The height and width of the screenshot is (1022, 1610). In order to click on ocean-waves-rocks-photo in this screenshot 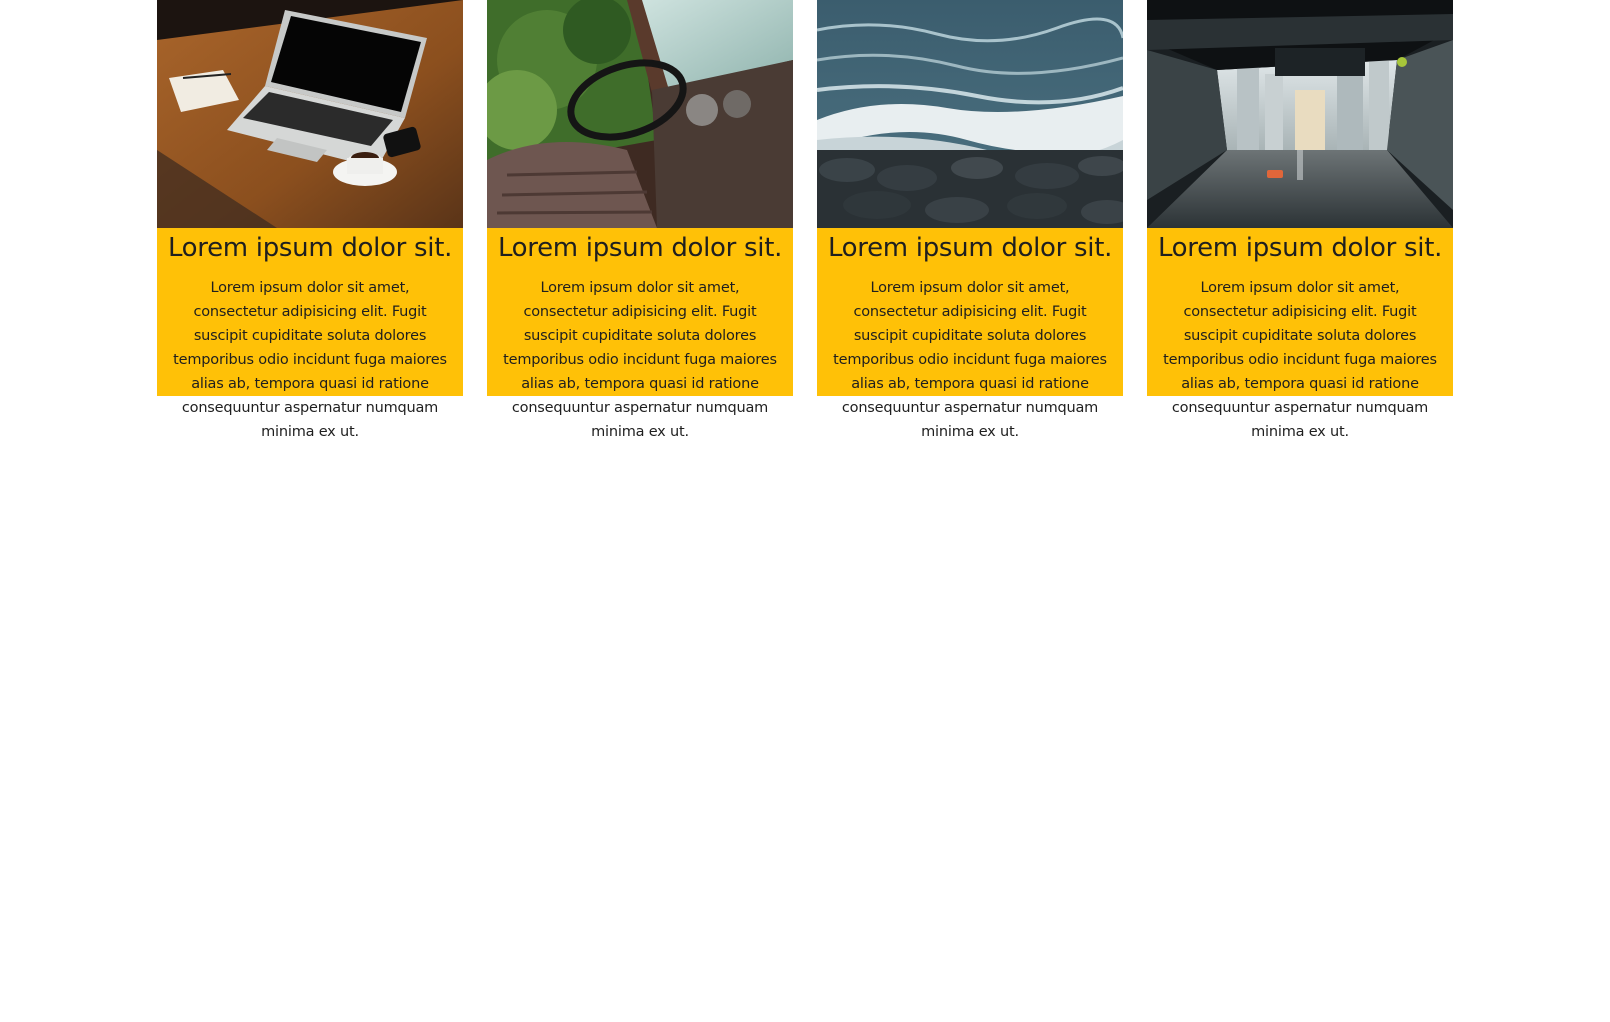, I will do `click(970, 114)`.